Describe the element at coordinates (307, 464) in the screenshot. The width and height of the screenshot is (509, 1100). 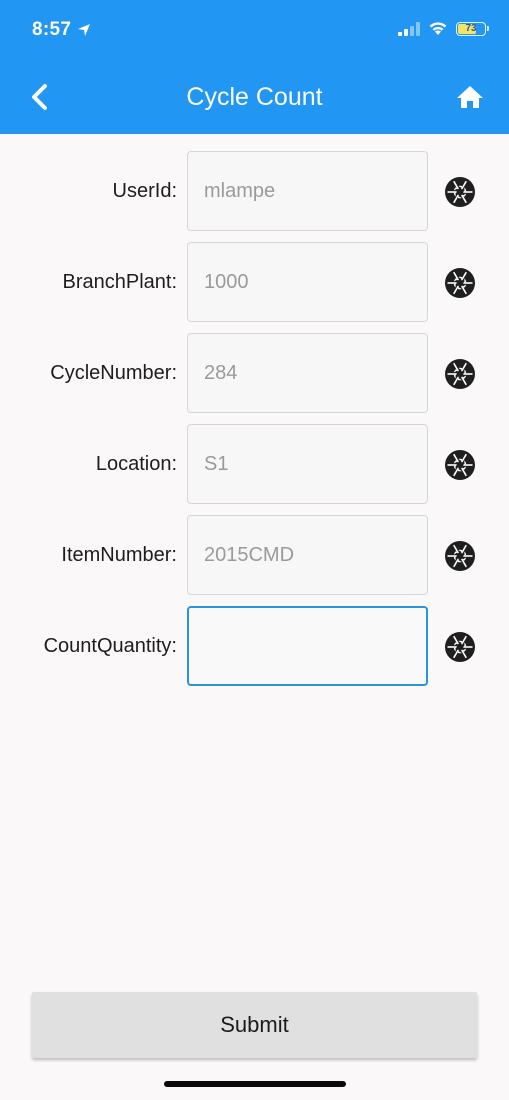
I see `location-input` at that location.